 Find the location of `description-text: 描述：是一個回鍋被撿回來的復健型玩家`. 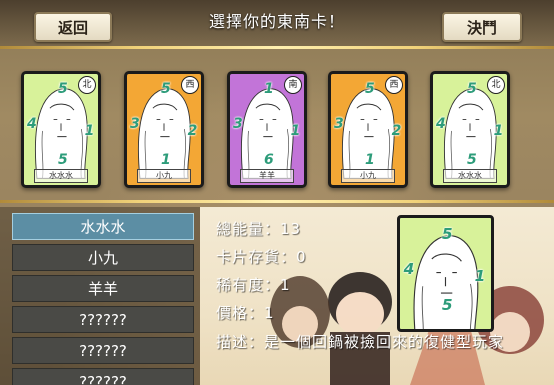

description-text: 描述：是一個回鍋被撿回來的復健型玩家 is located at coordinates (360, 342).